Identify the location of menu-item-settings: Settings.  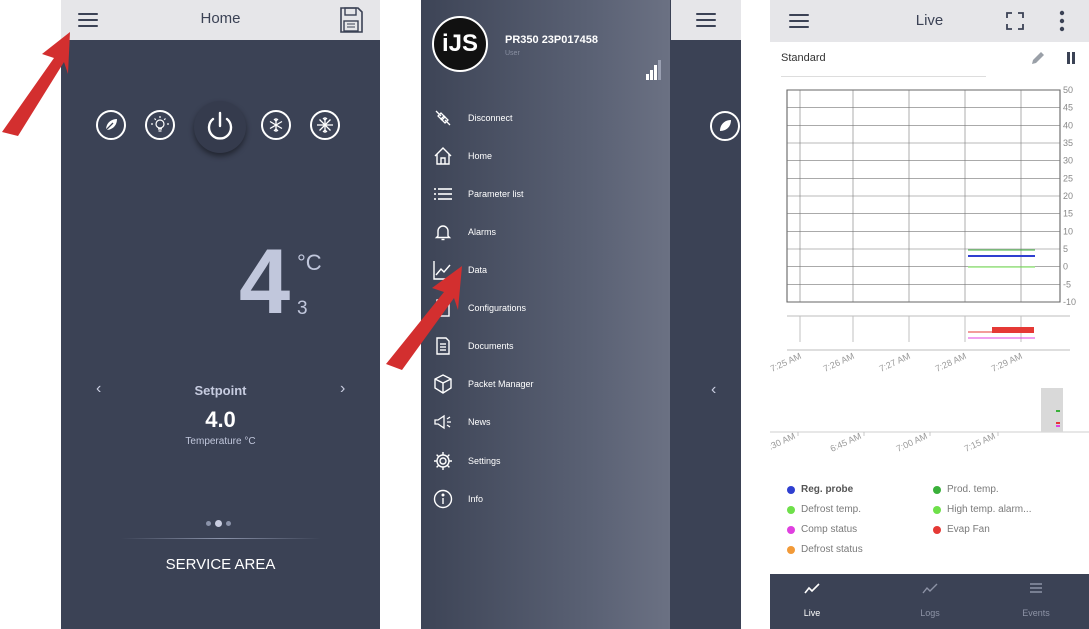
(545, 461).